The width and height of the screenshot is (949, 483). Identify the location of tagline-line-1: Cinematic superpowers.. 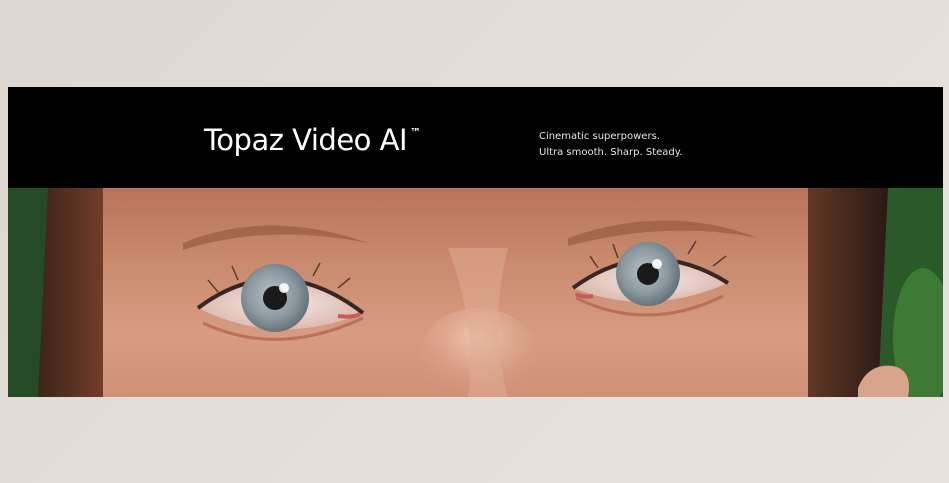
(599, 136).